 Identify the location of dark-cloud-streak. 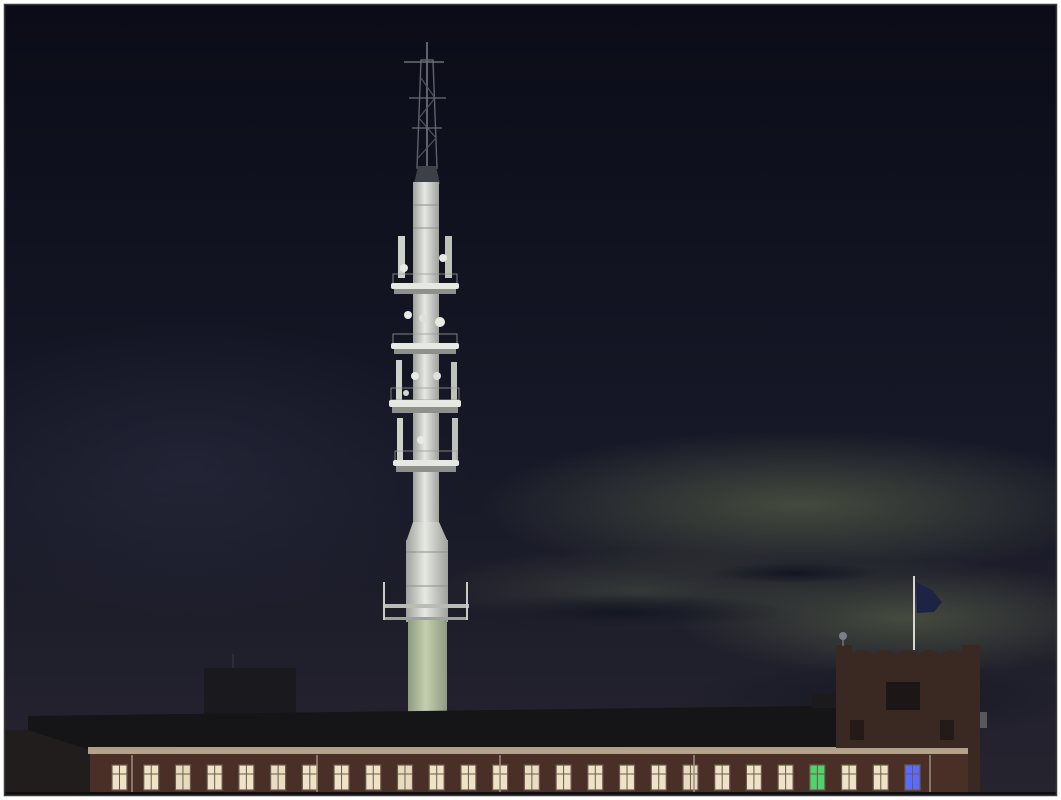
(795, 573).